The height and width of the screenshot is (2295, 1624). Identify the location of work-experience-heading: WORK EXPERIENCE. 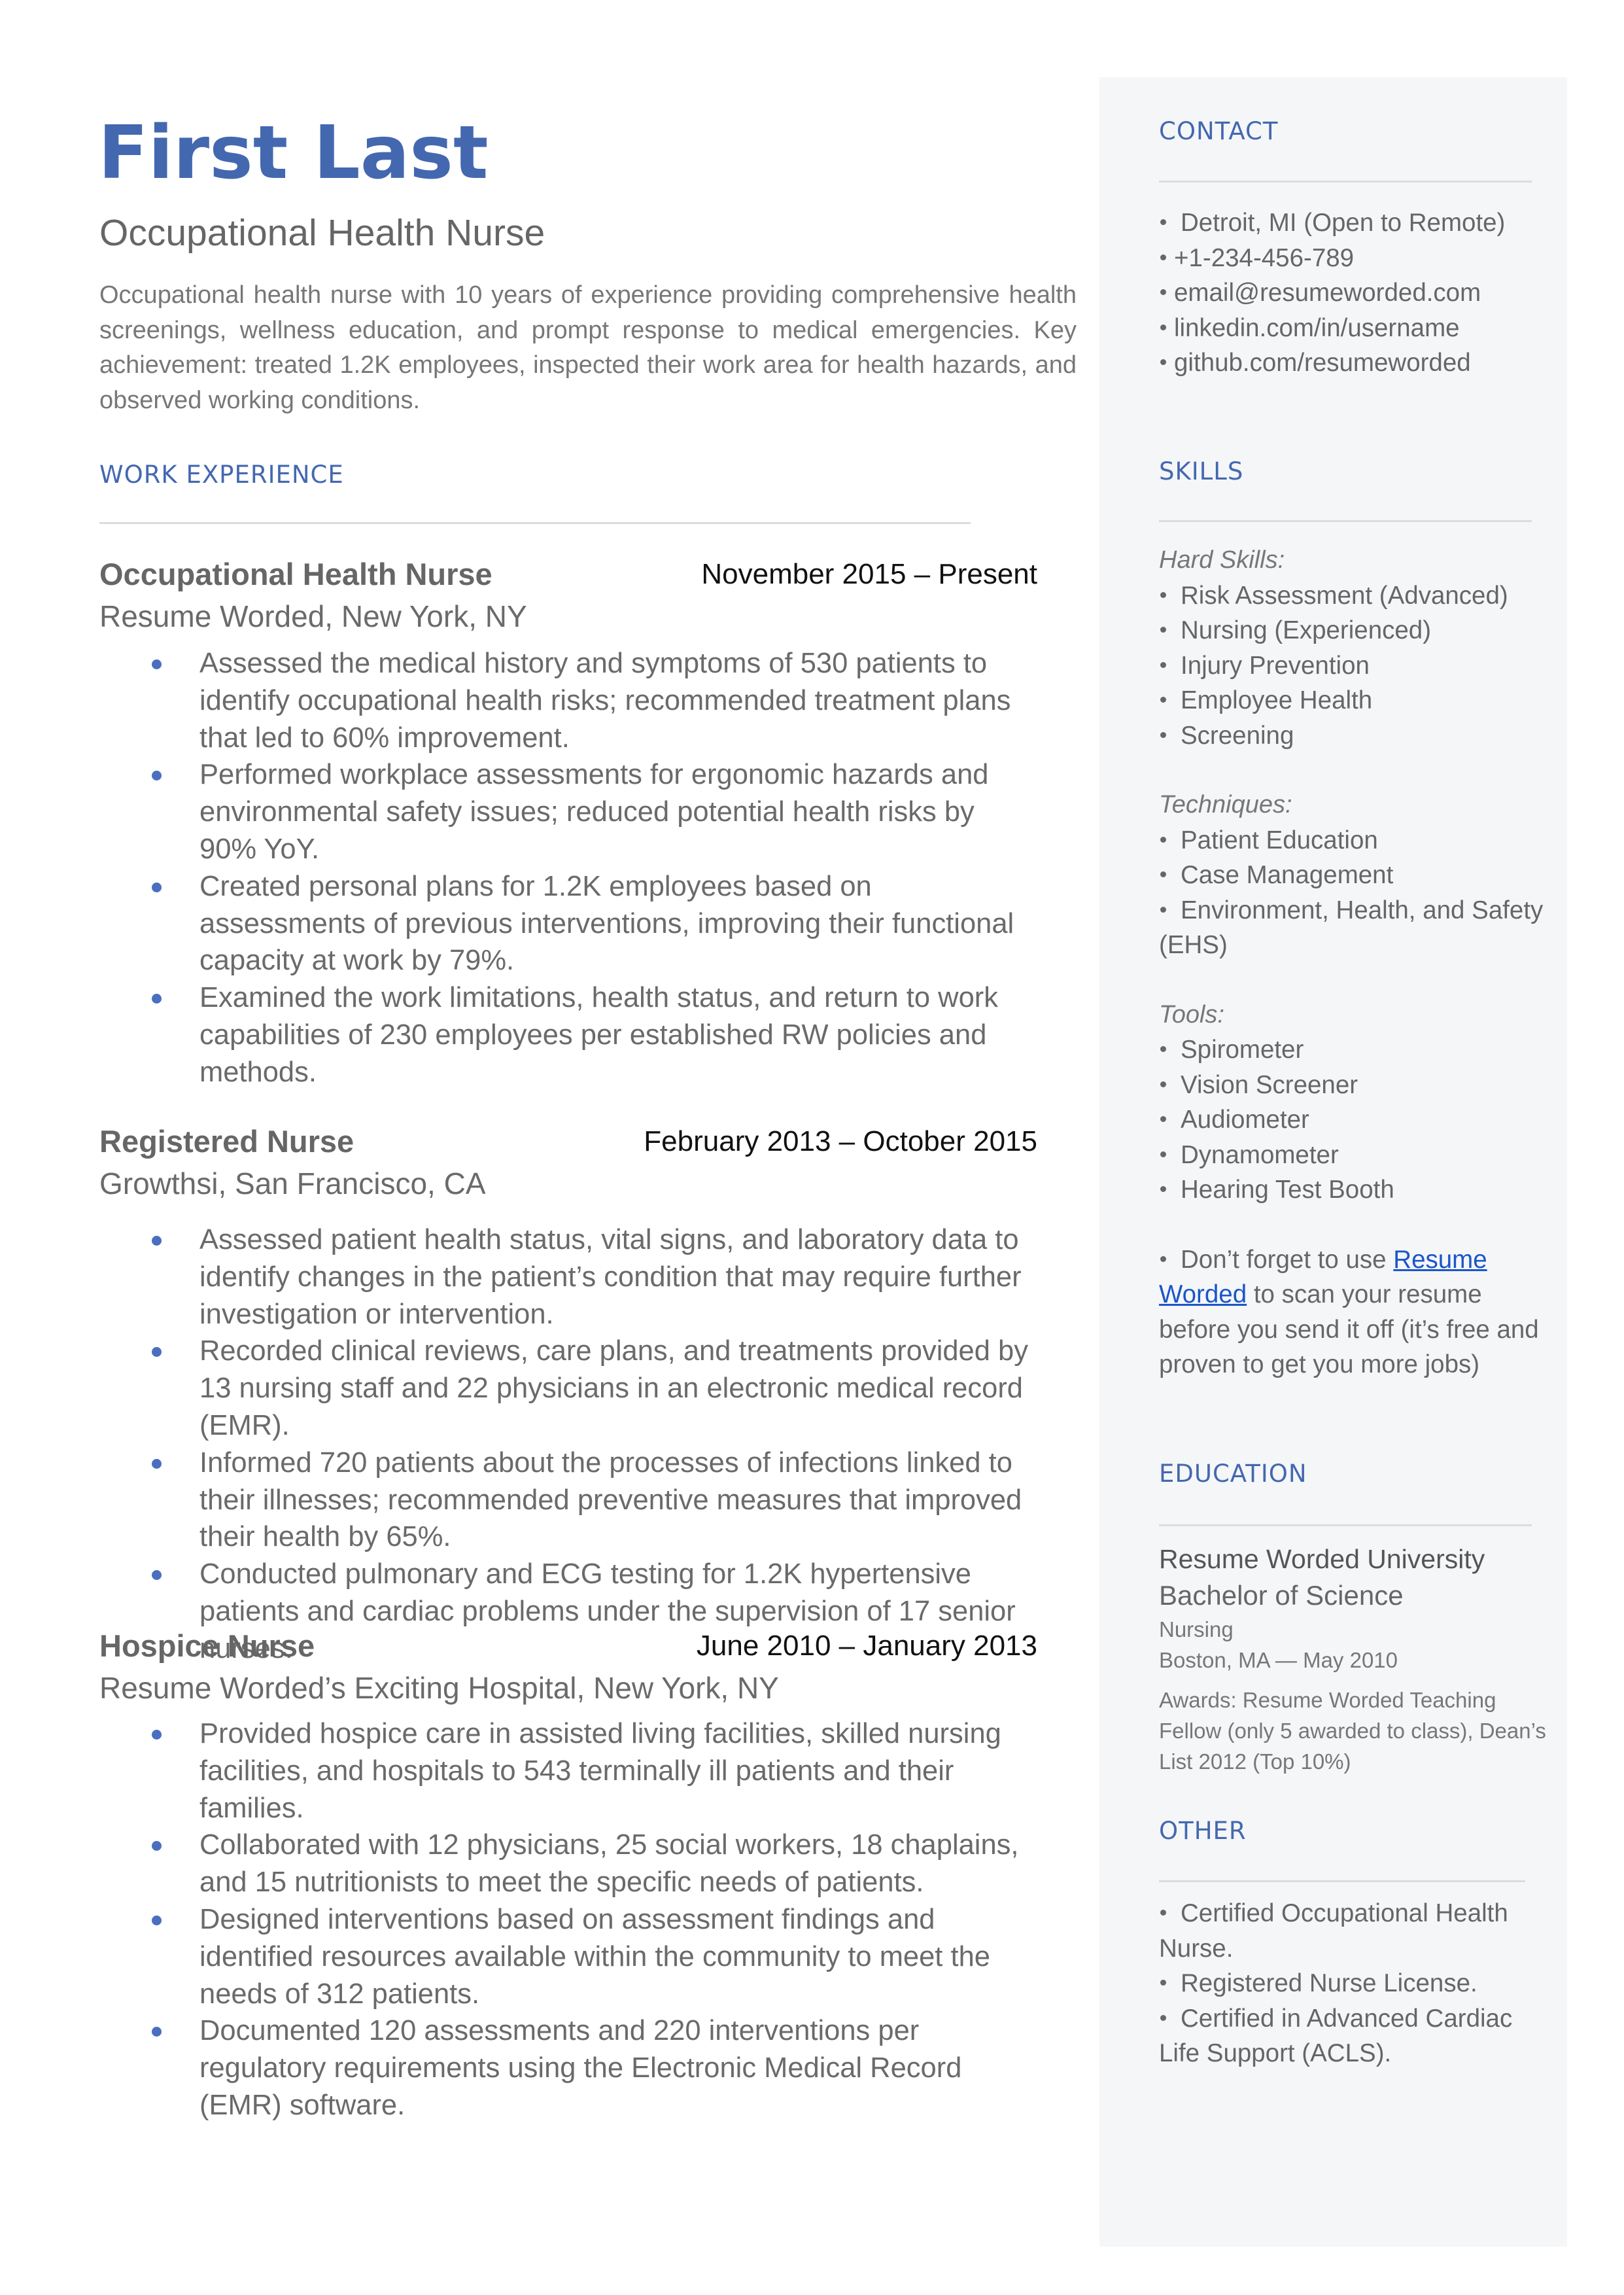
(222, 475).